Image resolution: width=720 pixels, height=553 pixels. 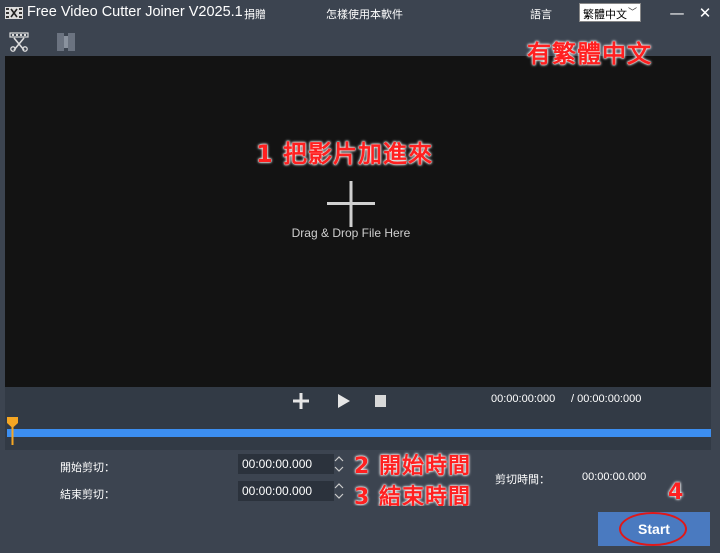 I want to click on chevron-down-icon: ﹀, so click(x=632, y=13).